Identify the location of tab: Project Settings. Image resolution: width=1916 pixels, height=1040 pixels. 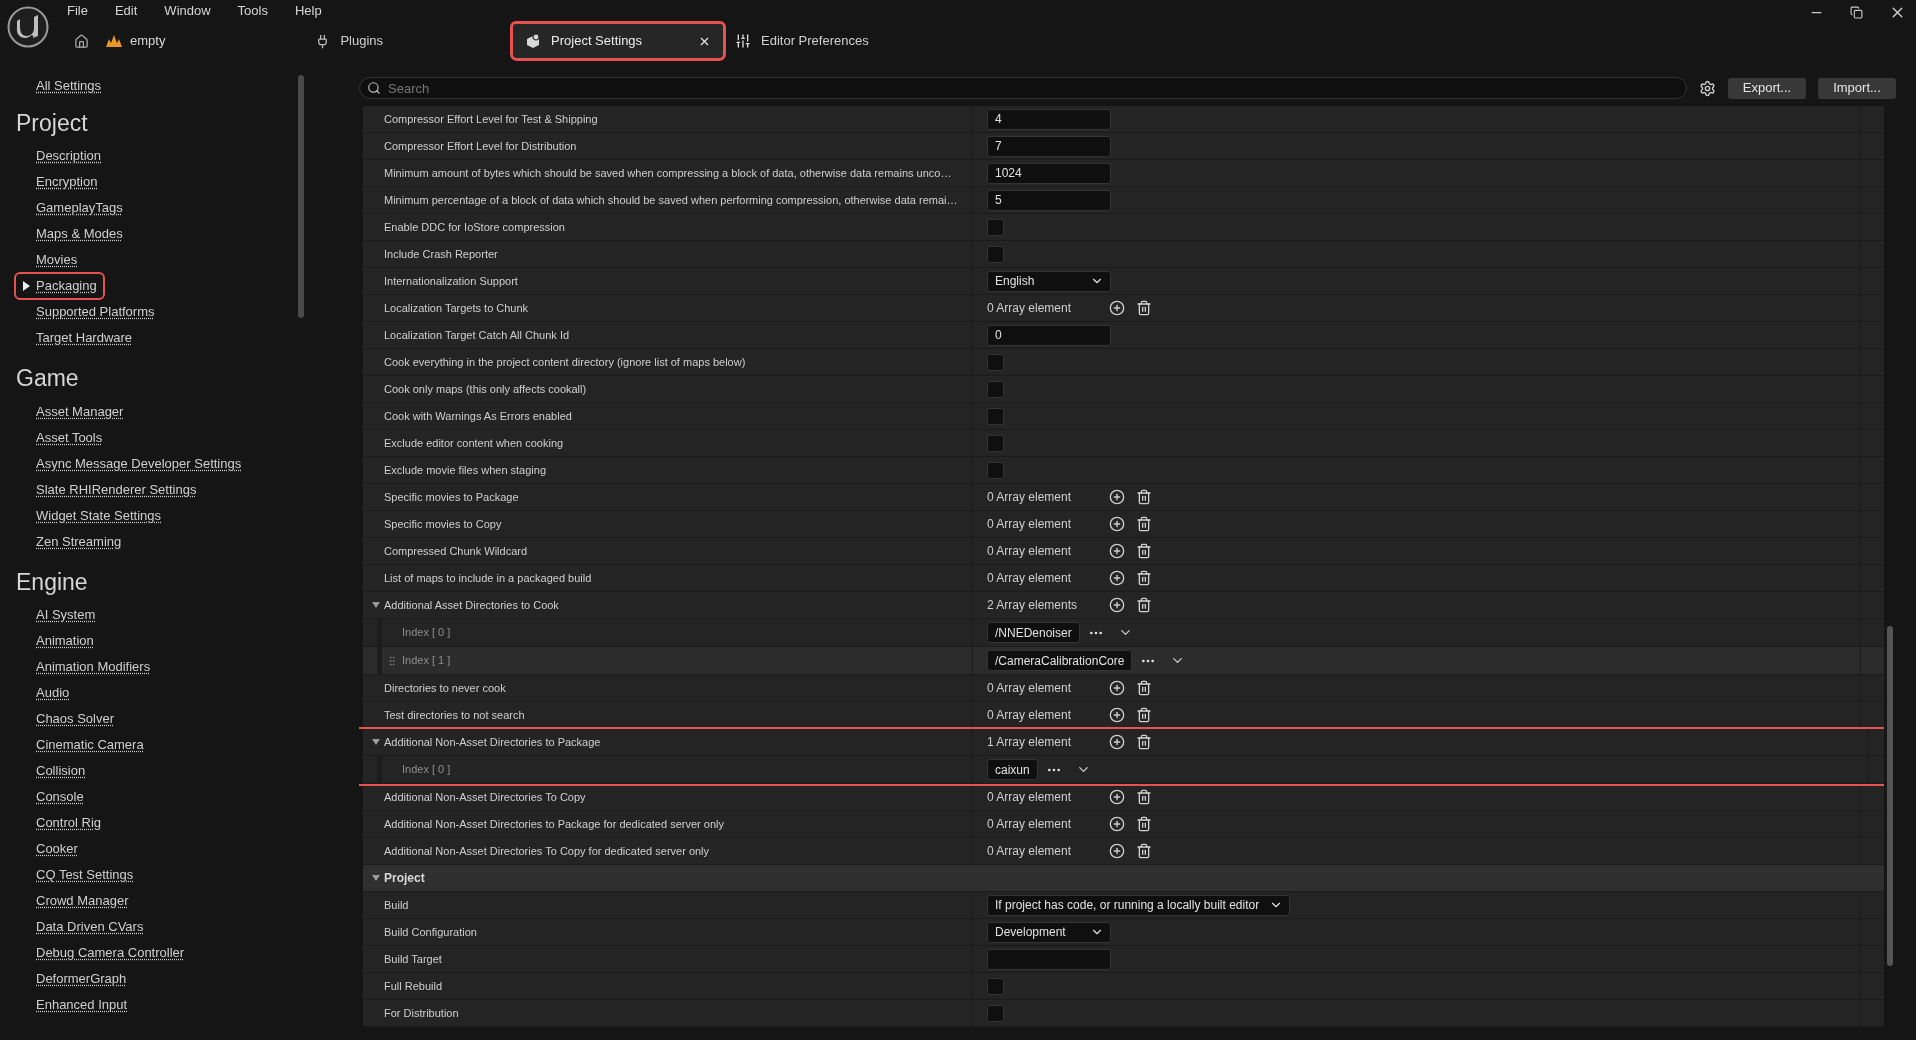
(618, 41).